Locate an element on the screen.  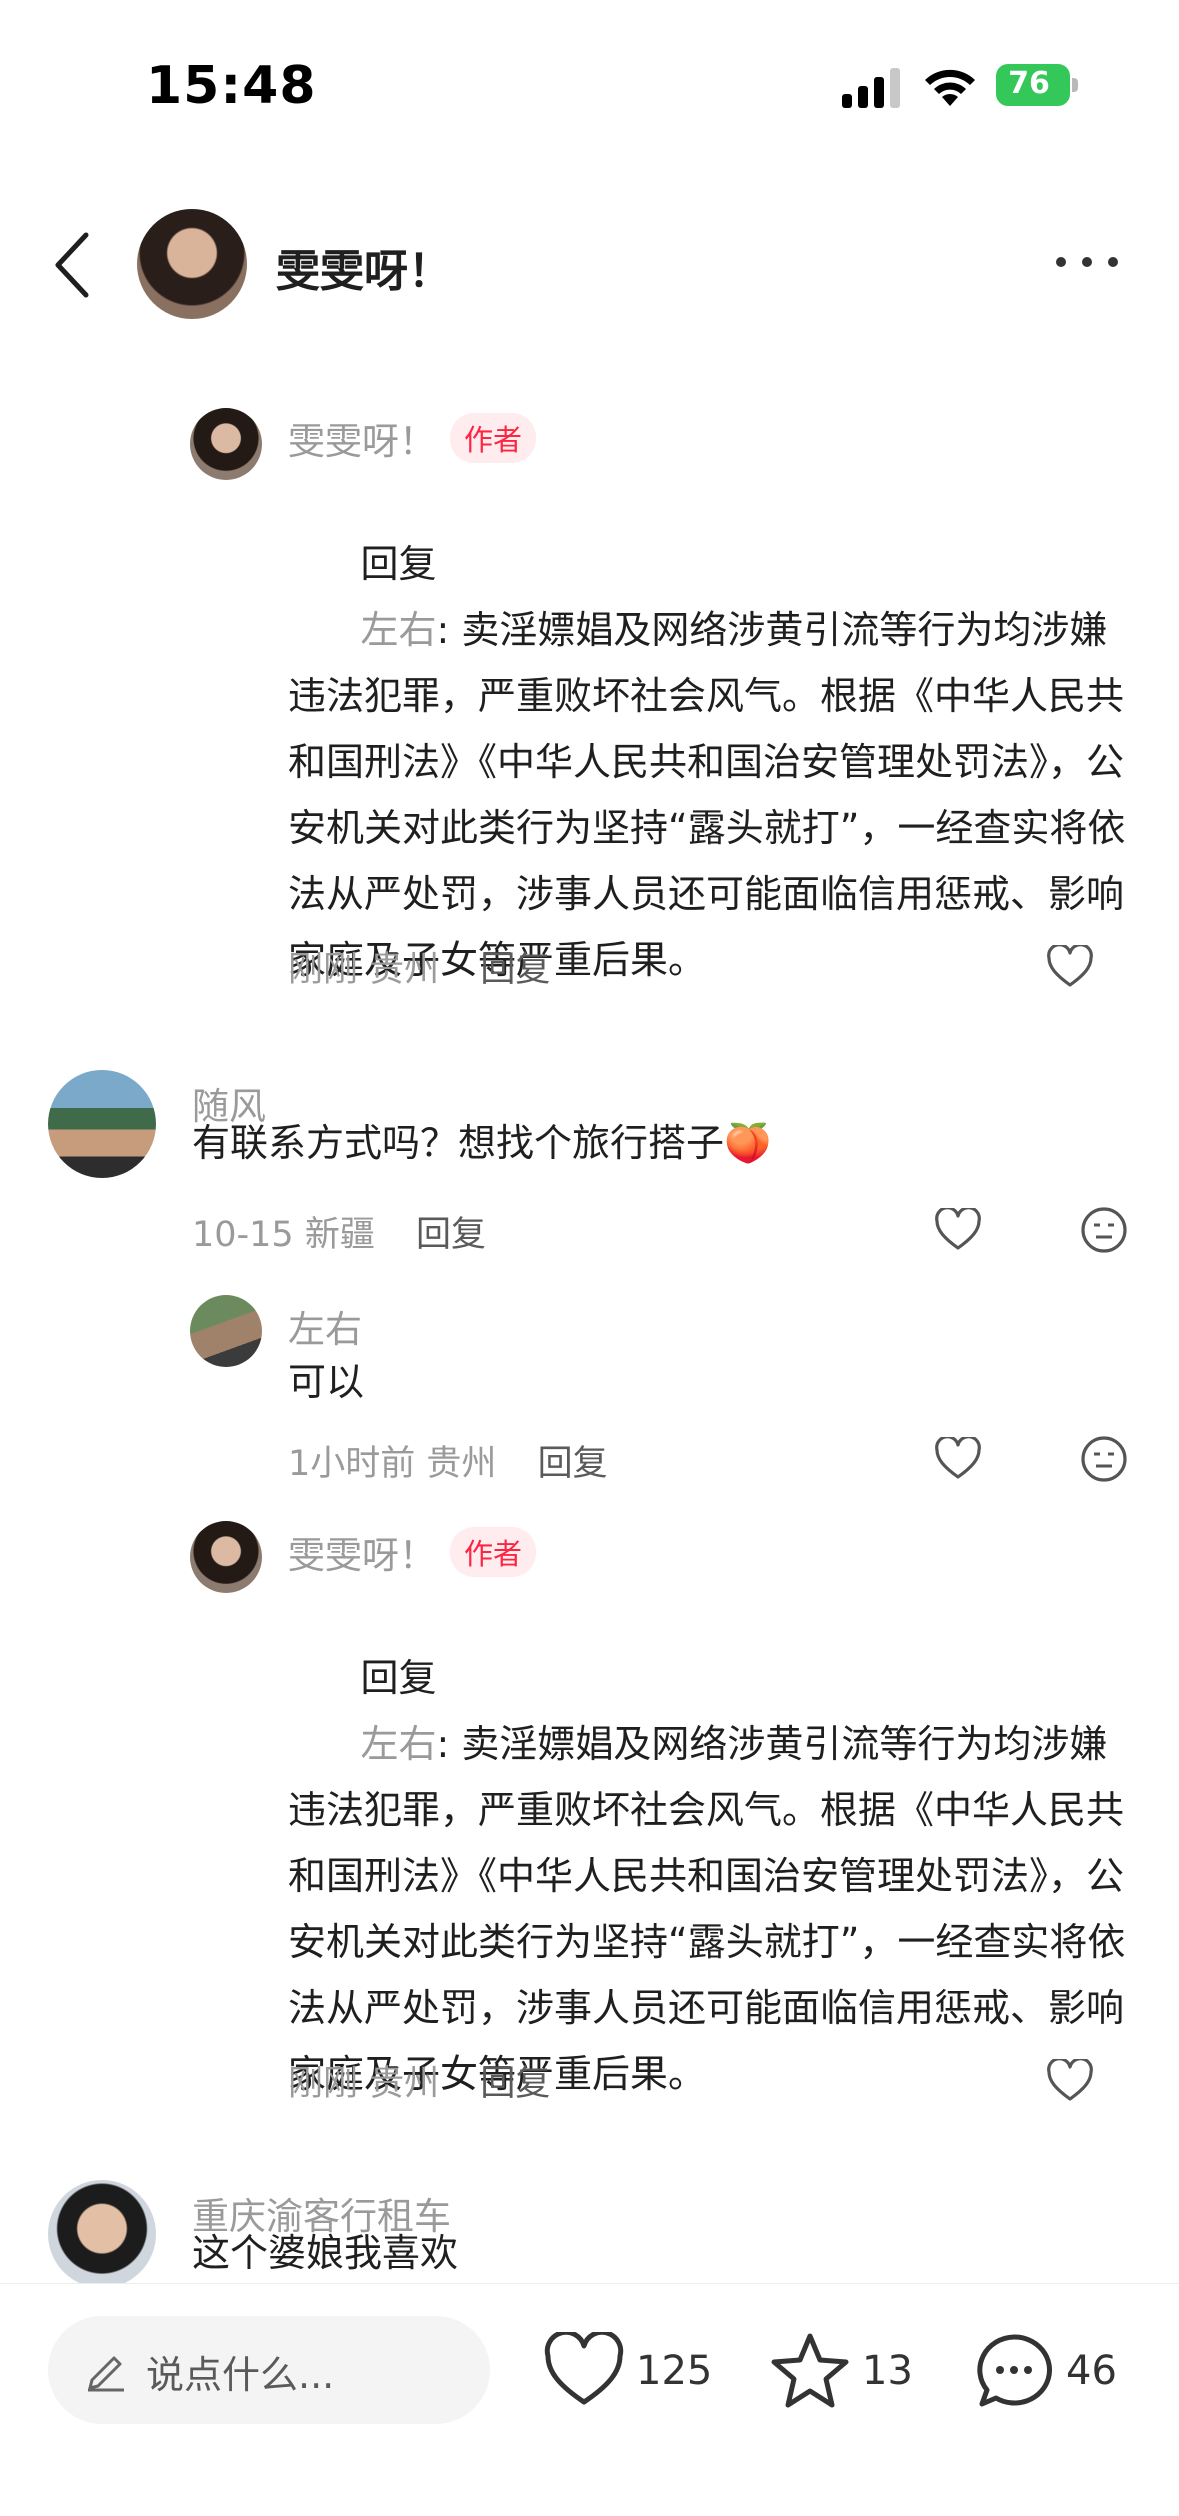
author-avatar is located at coordinates (192, 264).